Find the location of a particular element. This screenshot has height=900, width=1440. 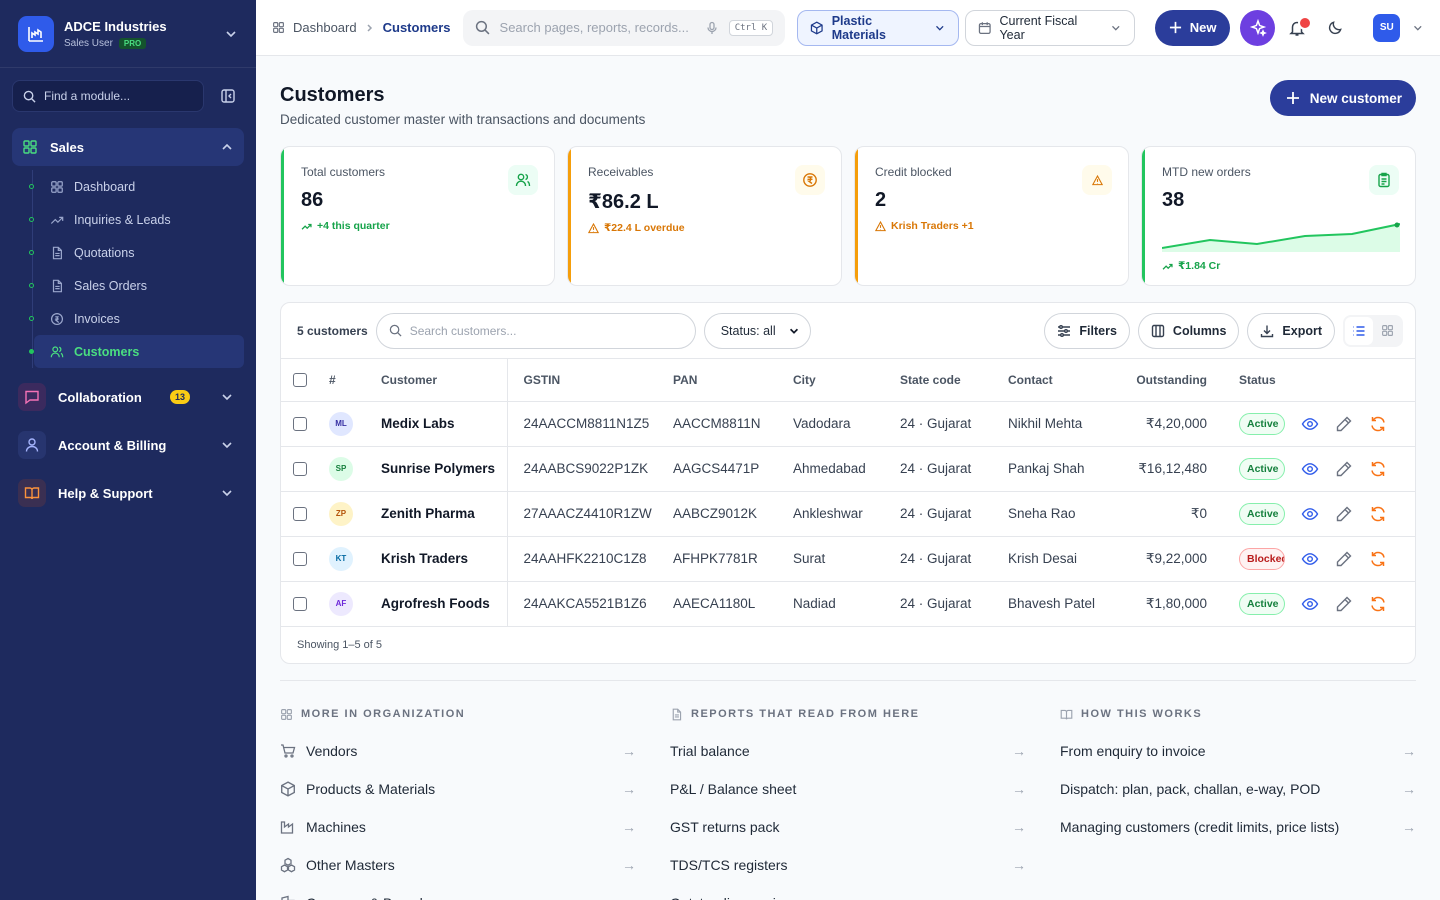

nav-group-help-support: Help & Support is located at coordinates (128, 493).